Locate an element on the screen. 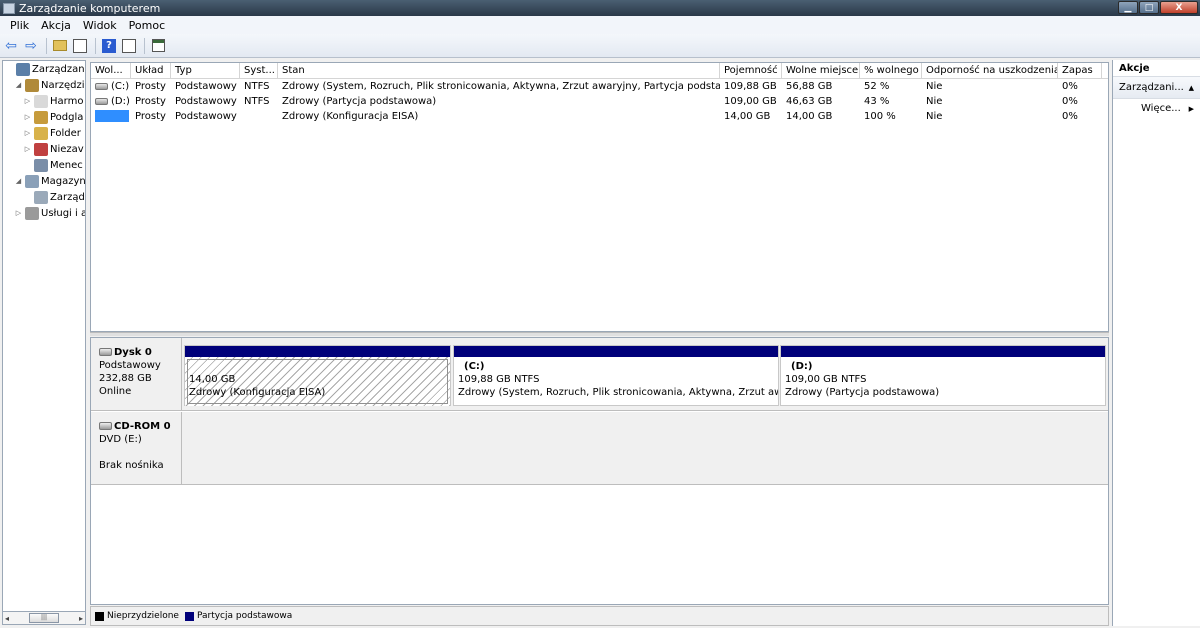  tree-item: ▷ Niezav is located at coordinates (44, 149).